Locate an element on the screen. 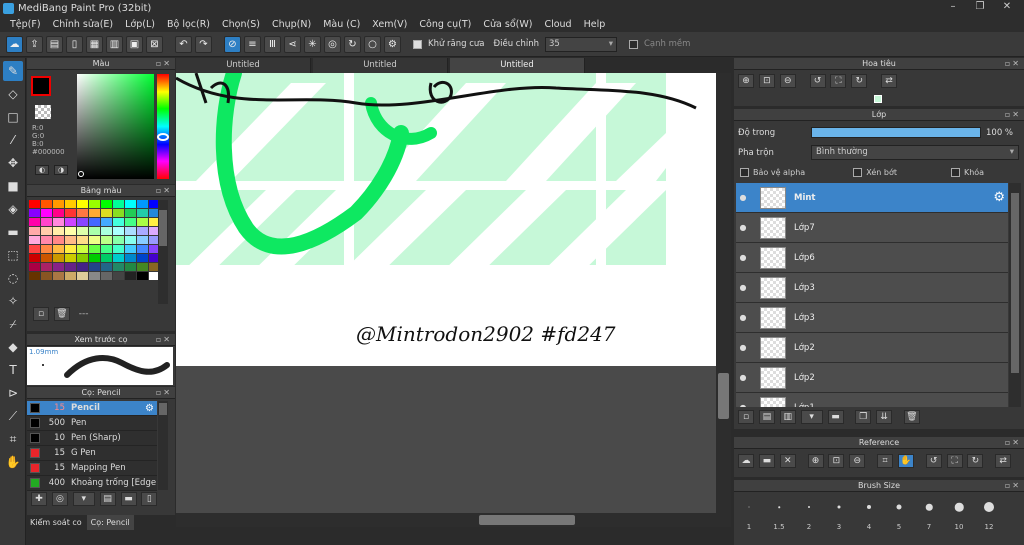 This screenshot has width=1024, height=545. hand-tool-icon: ✋ is located at coordinates (13, 462).